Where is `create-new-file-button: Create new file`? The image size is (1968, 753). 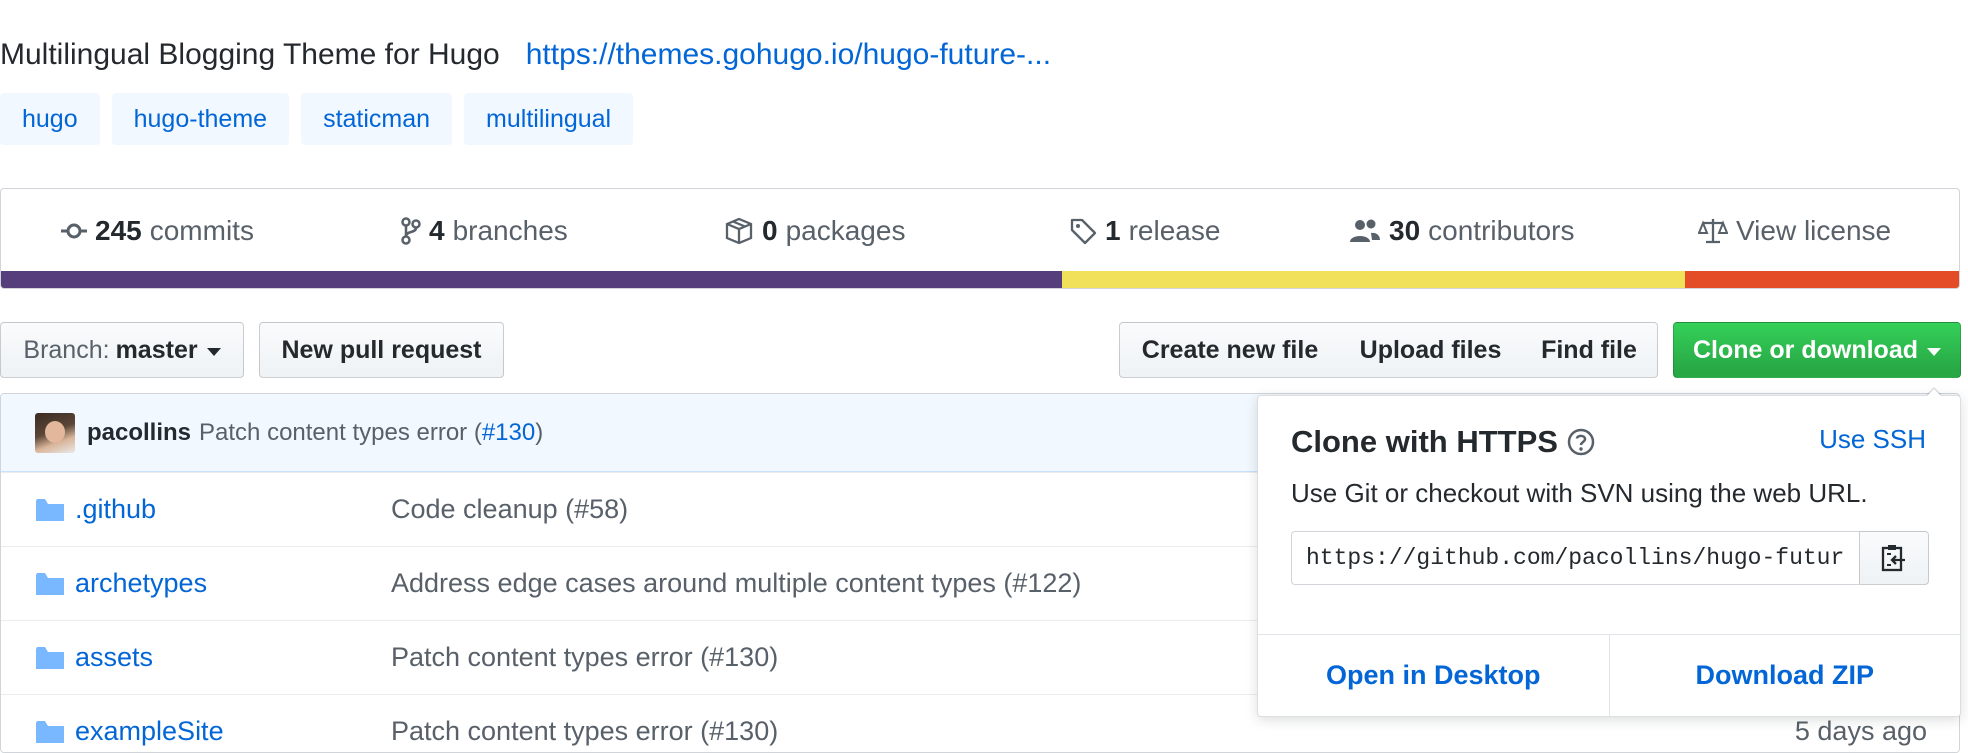 create-new-file-button: Create new file is located at coordinates (1230, 350).